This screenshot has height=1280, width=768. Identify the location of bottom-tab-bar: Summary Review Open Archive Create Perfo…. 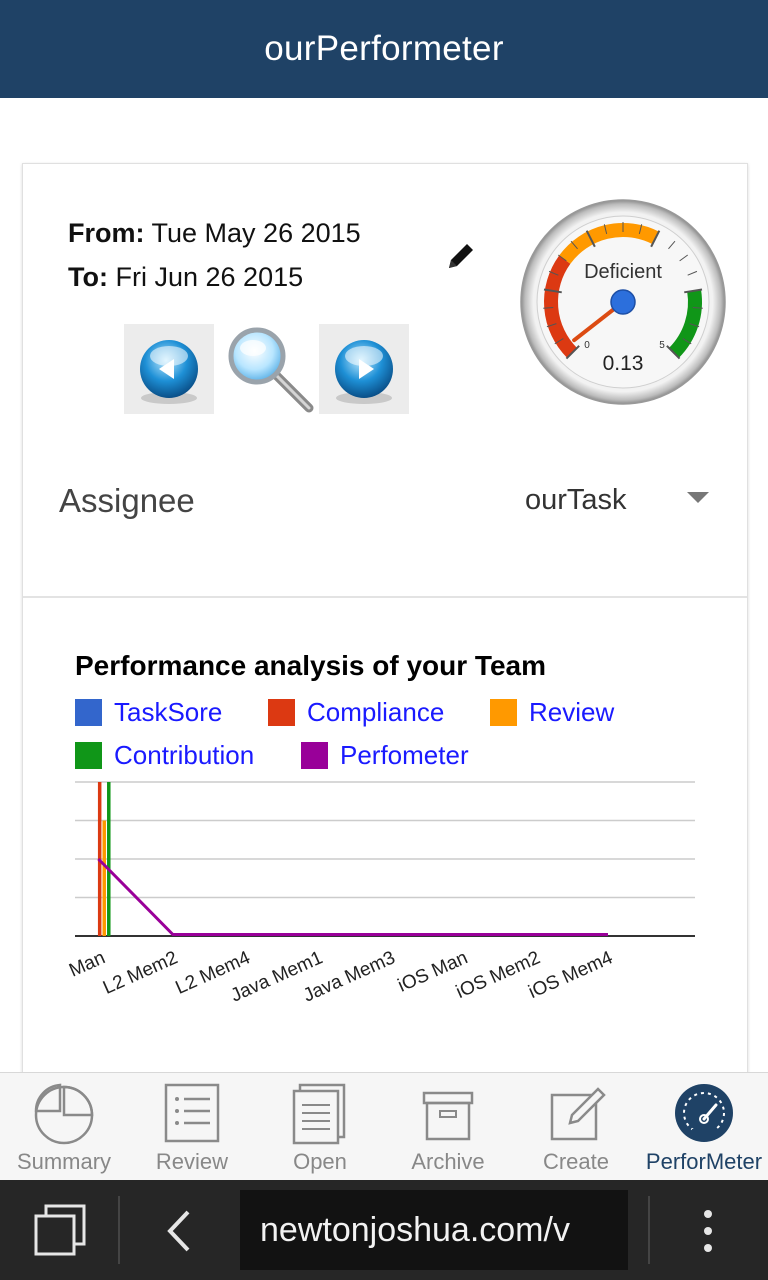
(384, 1126).